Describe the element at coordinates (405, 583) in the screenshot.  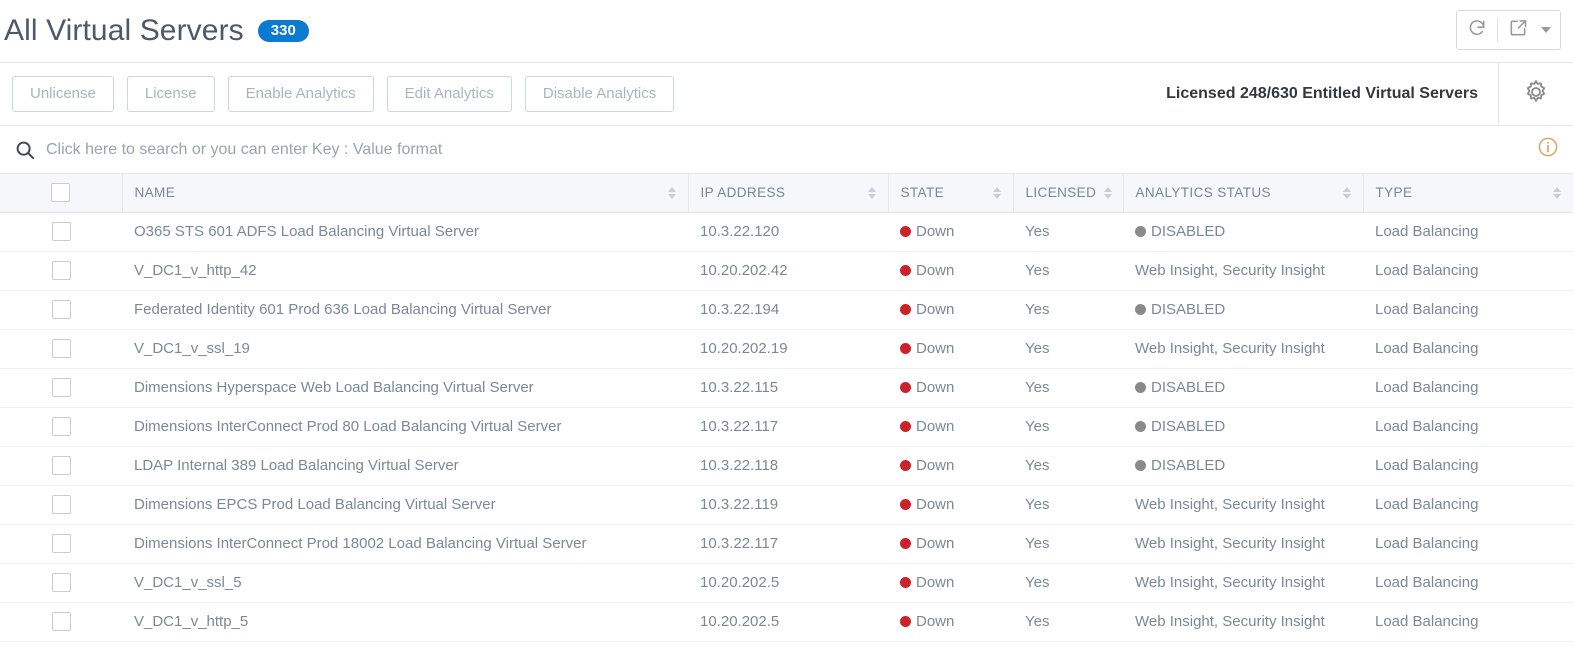
I see `cell-name: V_DC1_v_ssl_5` at that location.